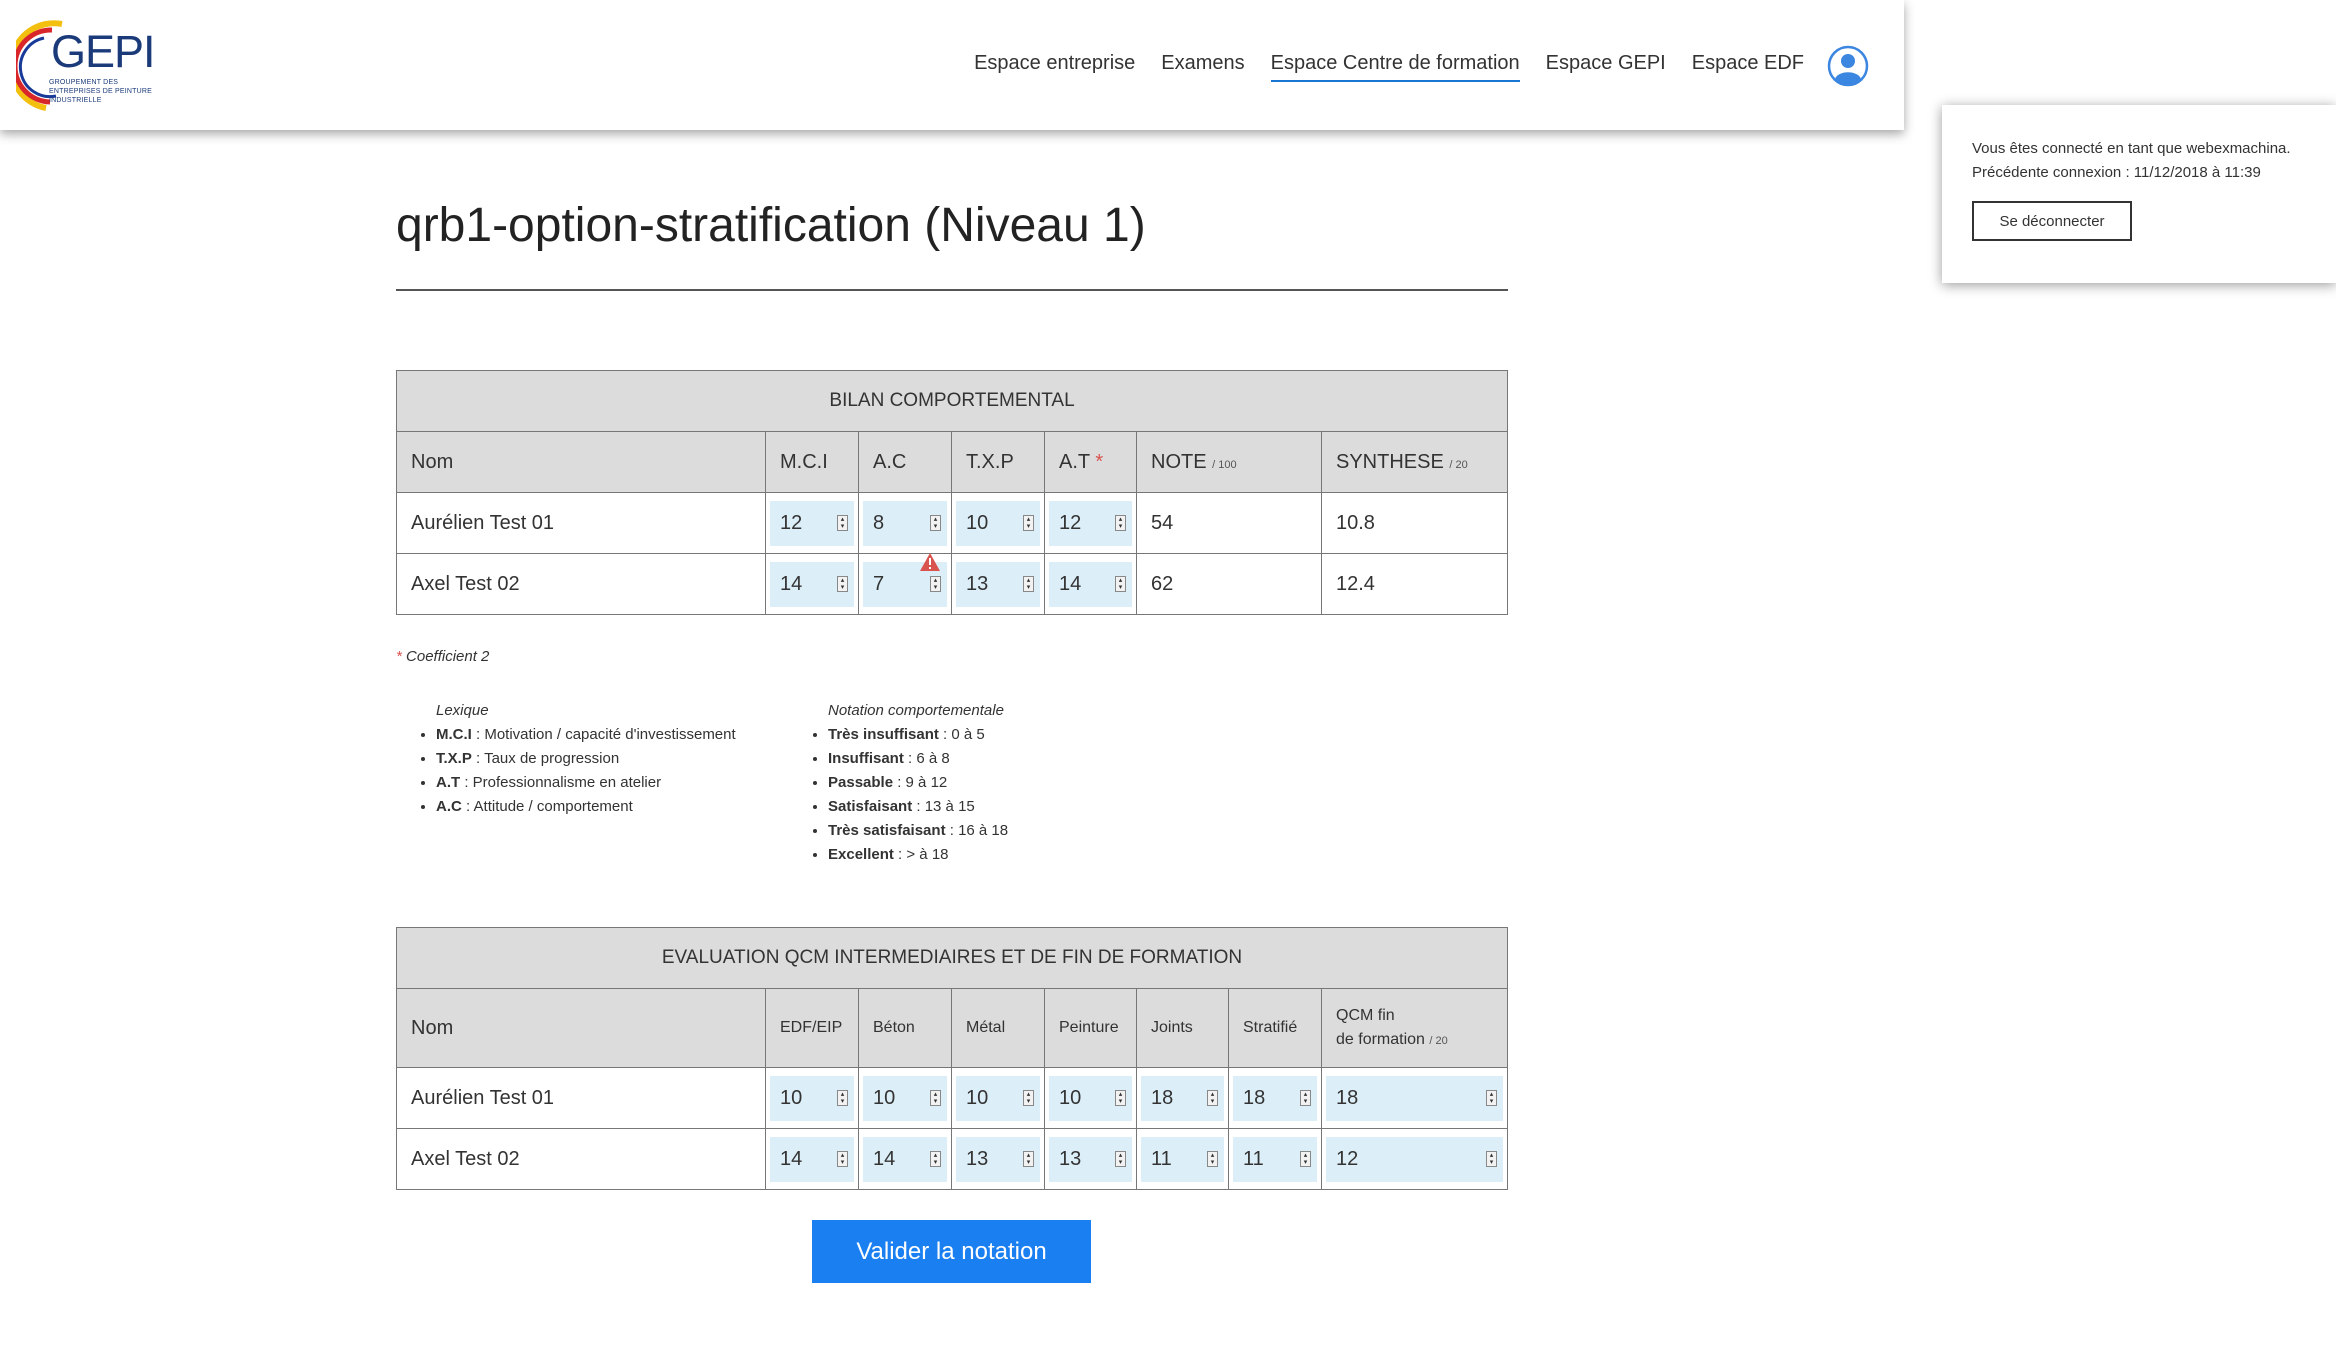  What do you see at coordinates (1275, 1159) in the screenshot?
I see `stratifie-input: 11 ▴ ▾` at bounding box center [1275, 1159].